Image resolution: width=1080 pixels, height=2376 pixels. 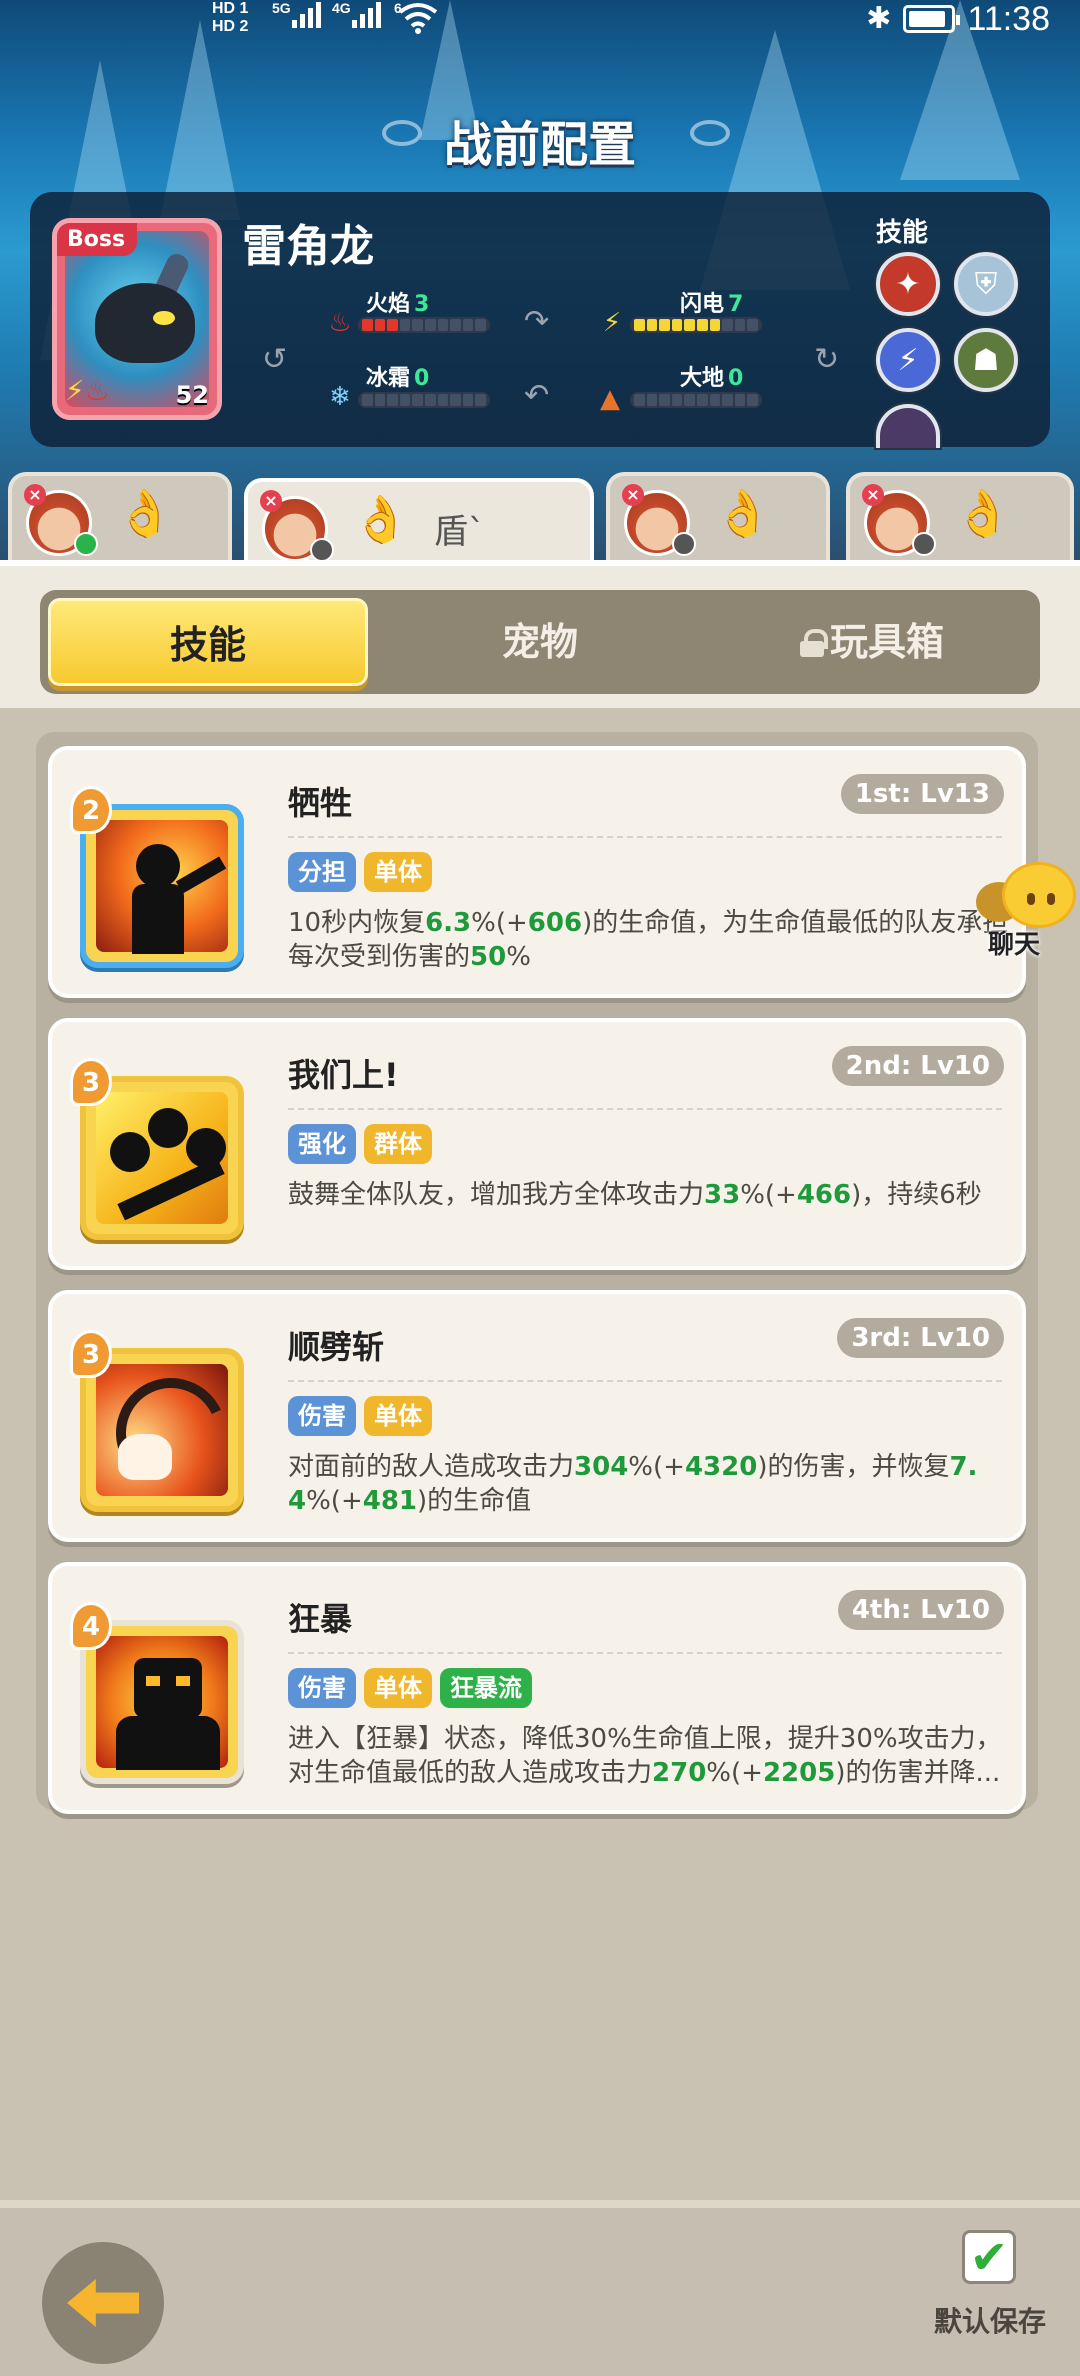 I want to click on slash-arc, so click(x=169, y=1433).